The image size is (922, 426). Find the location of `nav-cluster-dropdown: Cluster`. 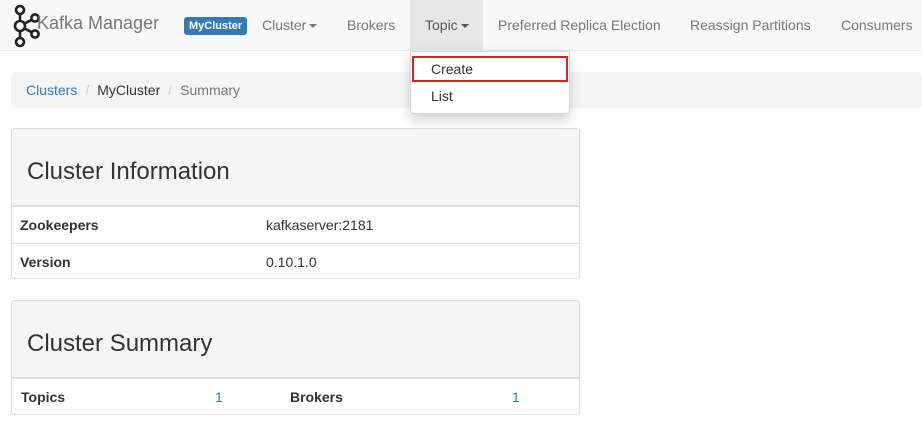

nav-cluster-dropdown: Cluster is located at coordinates (290, 25).